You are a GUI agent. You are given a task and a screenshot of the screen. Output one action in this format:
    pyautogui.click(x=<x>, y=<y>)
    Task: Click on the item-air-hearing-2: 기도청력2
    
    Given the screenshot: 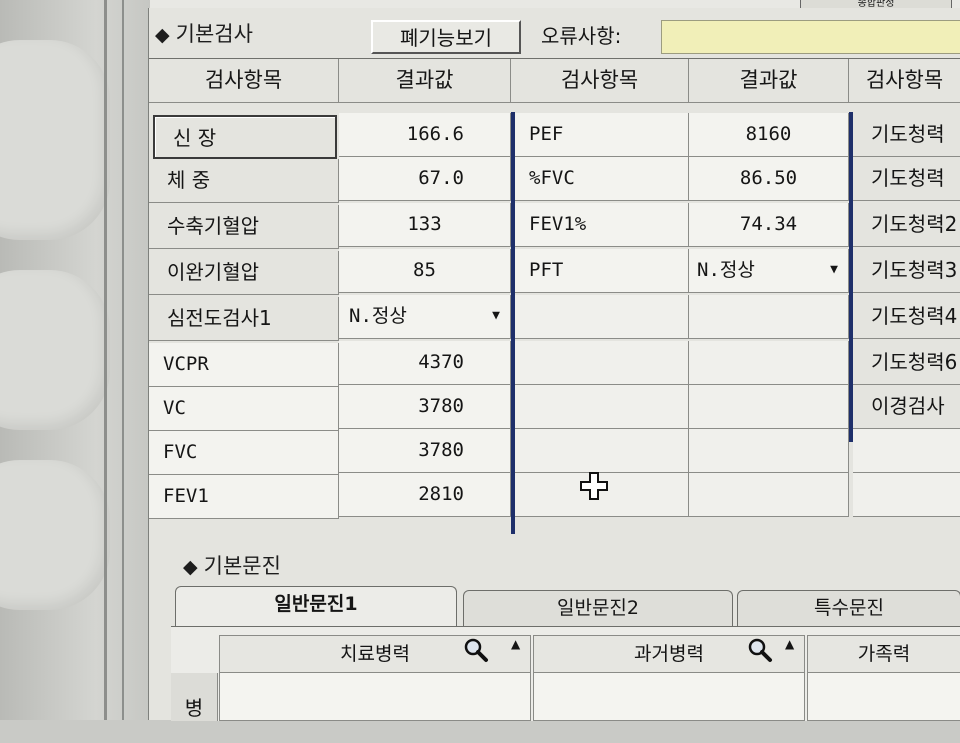 What is the action you would take?
    pyautogui.click(x=906, y=225)
    